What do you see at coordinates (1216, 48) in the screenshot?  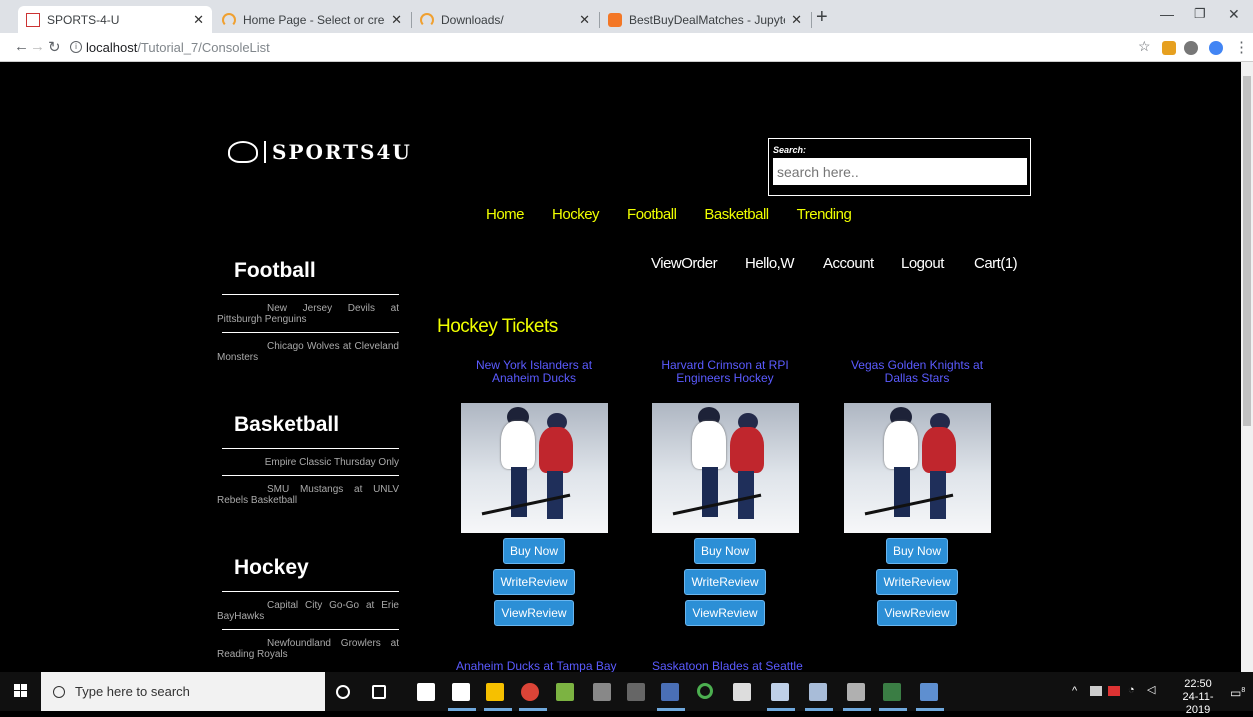 I see `profile-avatar-icon` at bounding box center [1216, 48].